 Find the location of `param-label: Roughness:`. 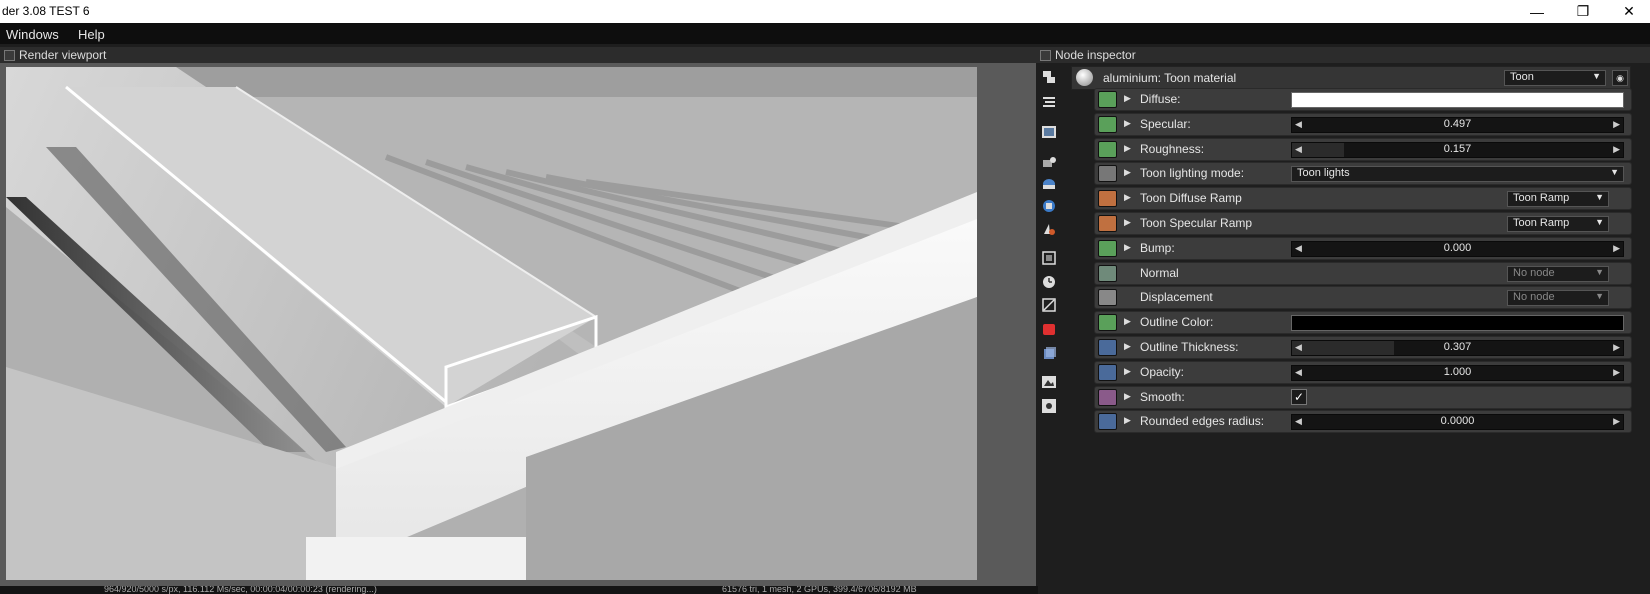

param-label: Roughness: is located at coordinates (1172, 149).